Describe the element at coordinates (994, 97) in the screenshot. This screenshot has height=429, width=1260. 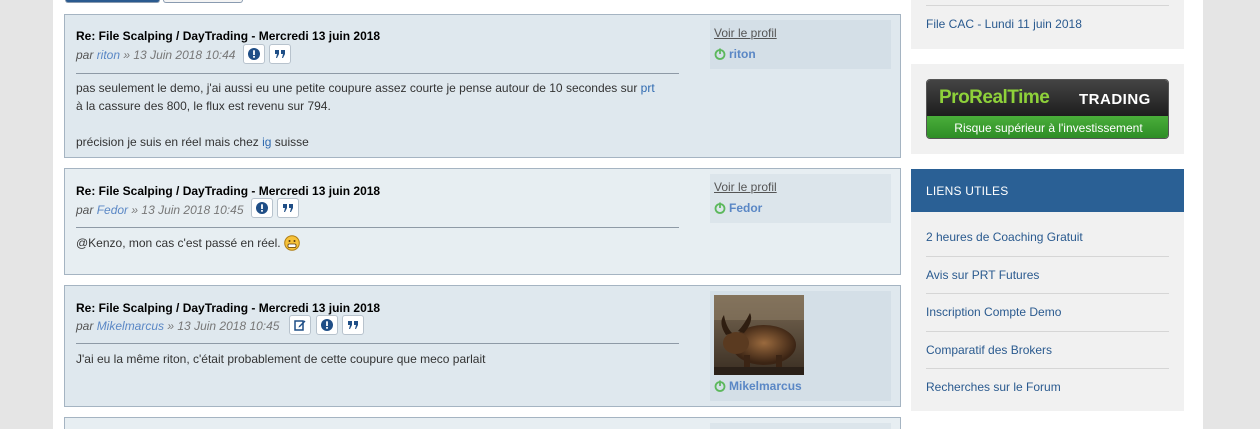
I see `banner-brand: ProRealTime` at that location.